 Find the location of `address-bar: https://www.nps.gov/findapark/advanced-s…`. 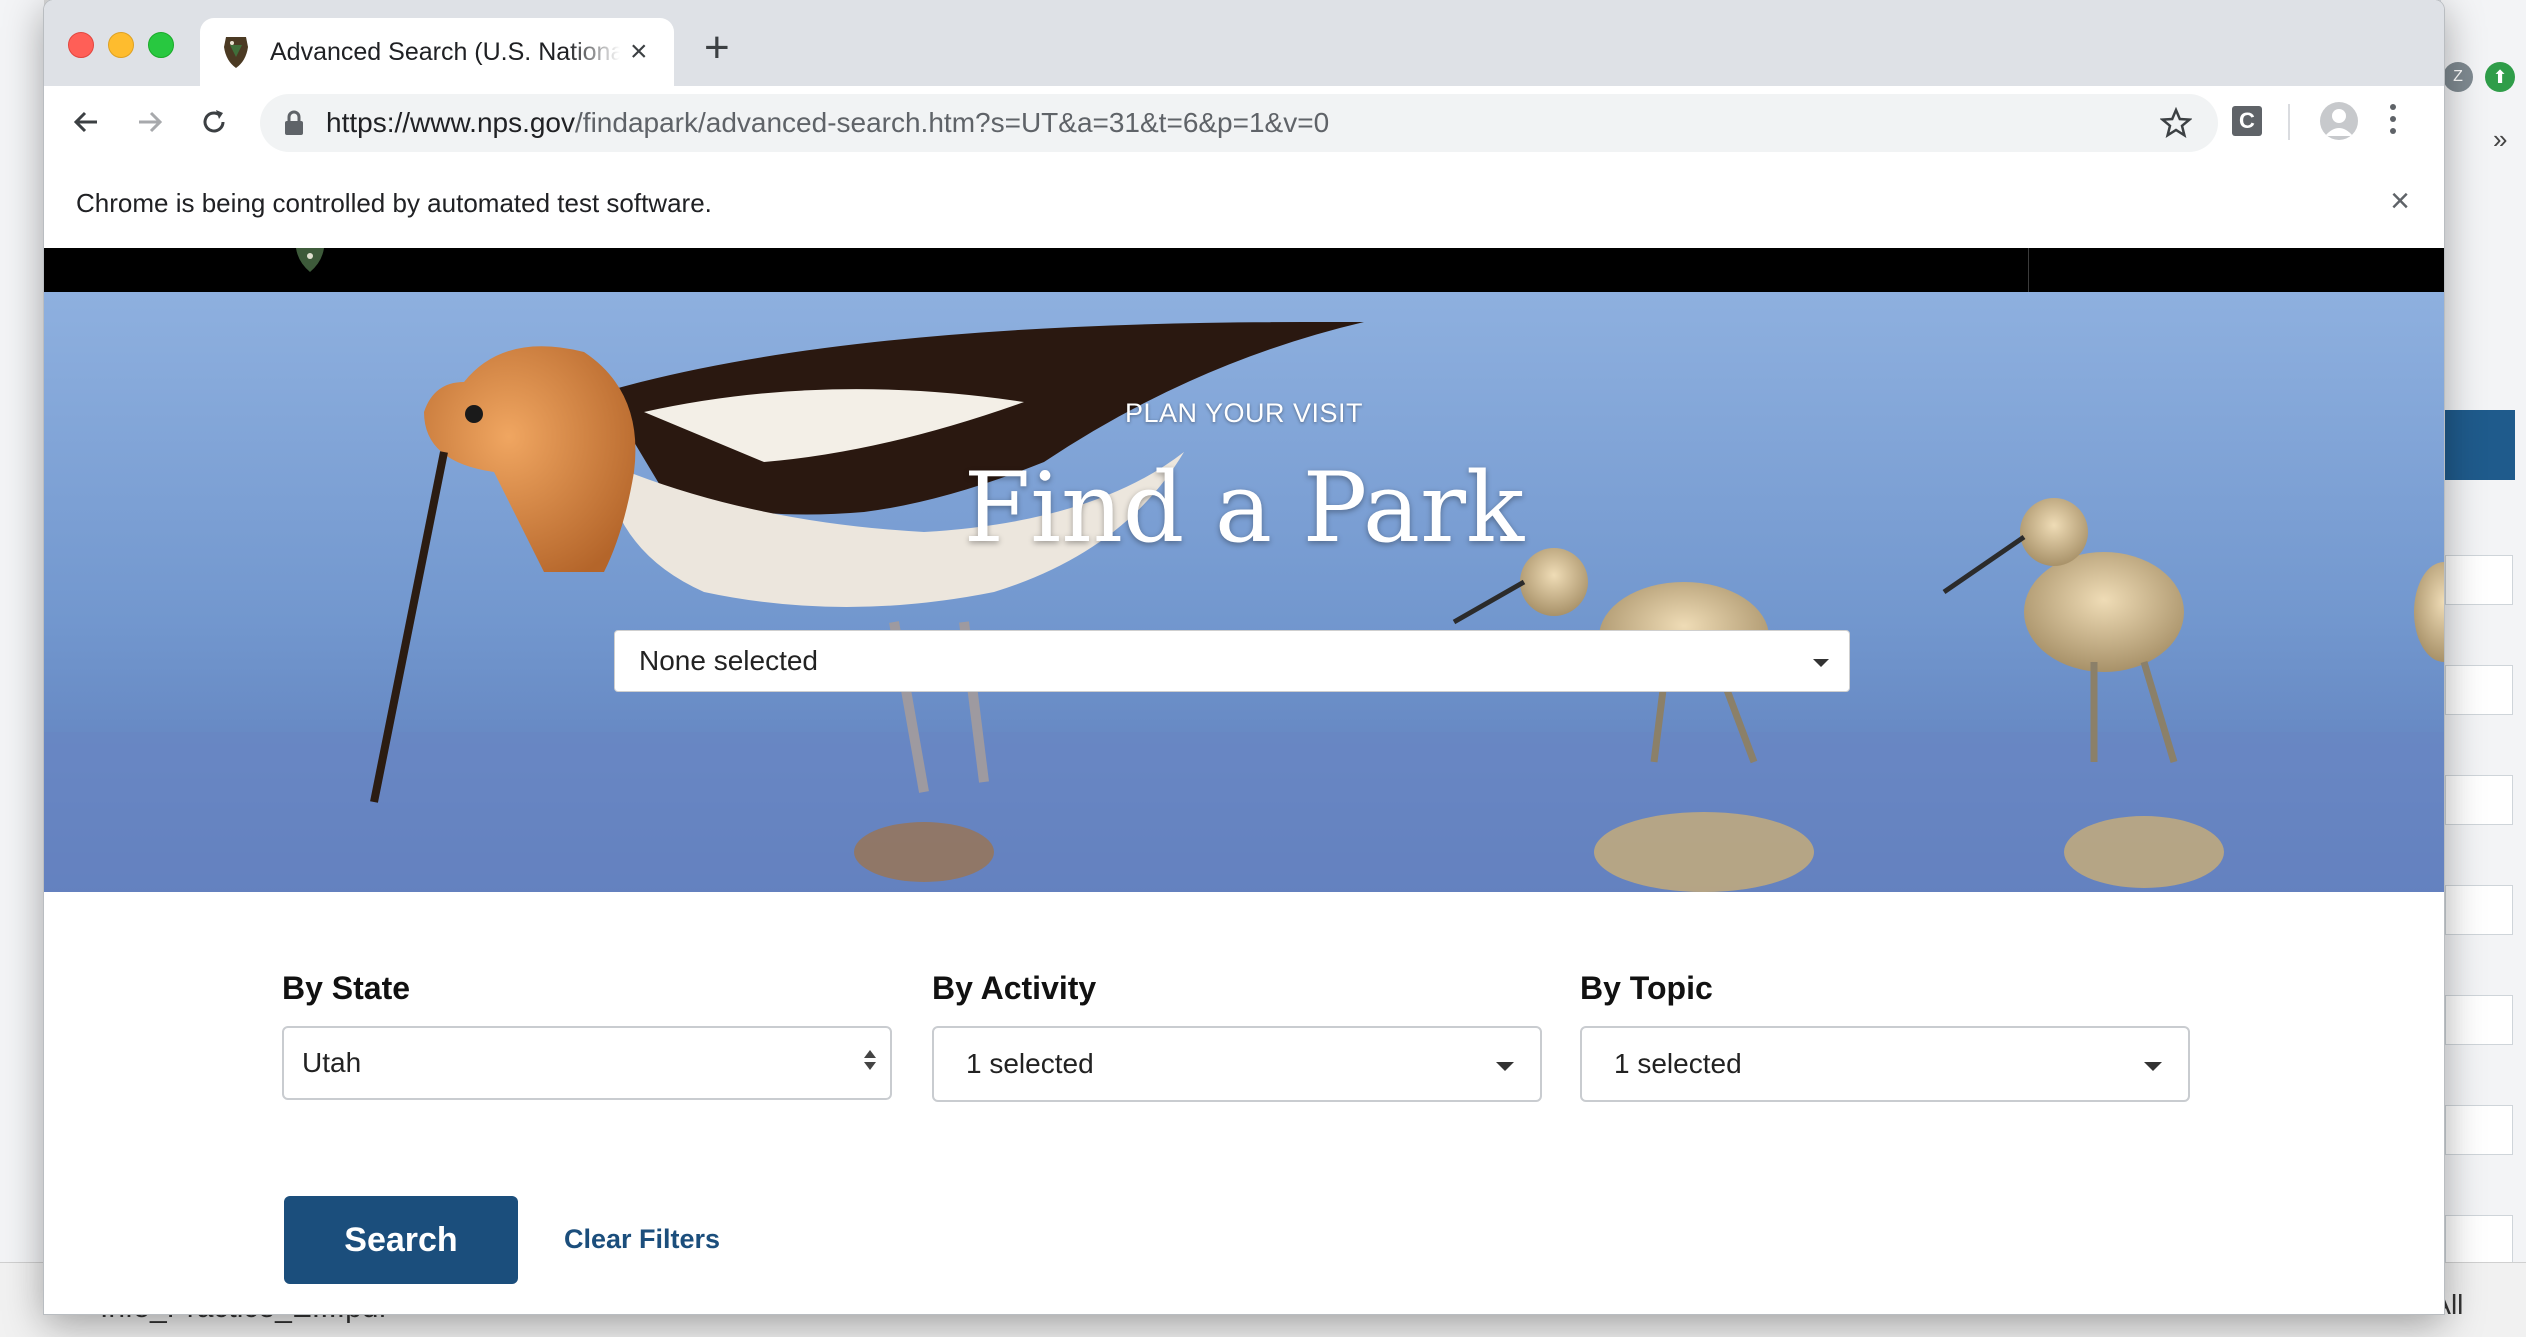

address-bar: https://www.nps.gov/findapark/advanced-s… is located at coordinates (1239, 123).